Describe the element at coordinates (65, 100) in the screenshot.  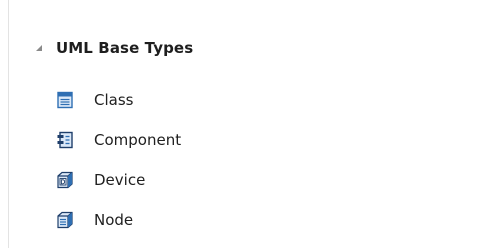
I see `class-icon` at that location.